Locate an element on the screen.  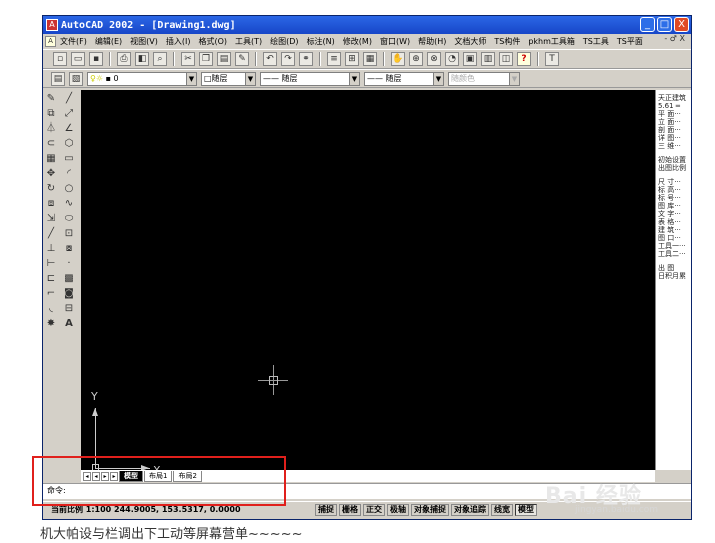
erase-icon: ✎ is located at coordinates (51, 98).